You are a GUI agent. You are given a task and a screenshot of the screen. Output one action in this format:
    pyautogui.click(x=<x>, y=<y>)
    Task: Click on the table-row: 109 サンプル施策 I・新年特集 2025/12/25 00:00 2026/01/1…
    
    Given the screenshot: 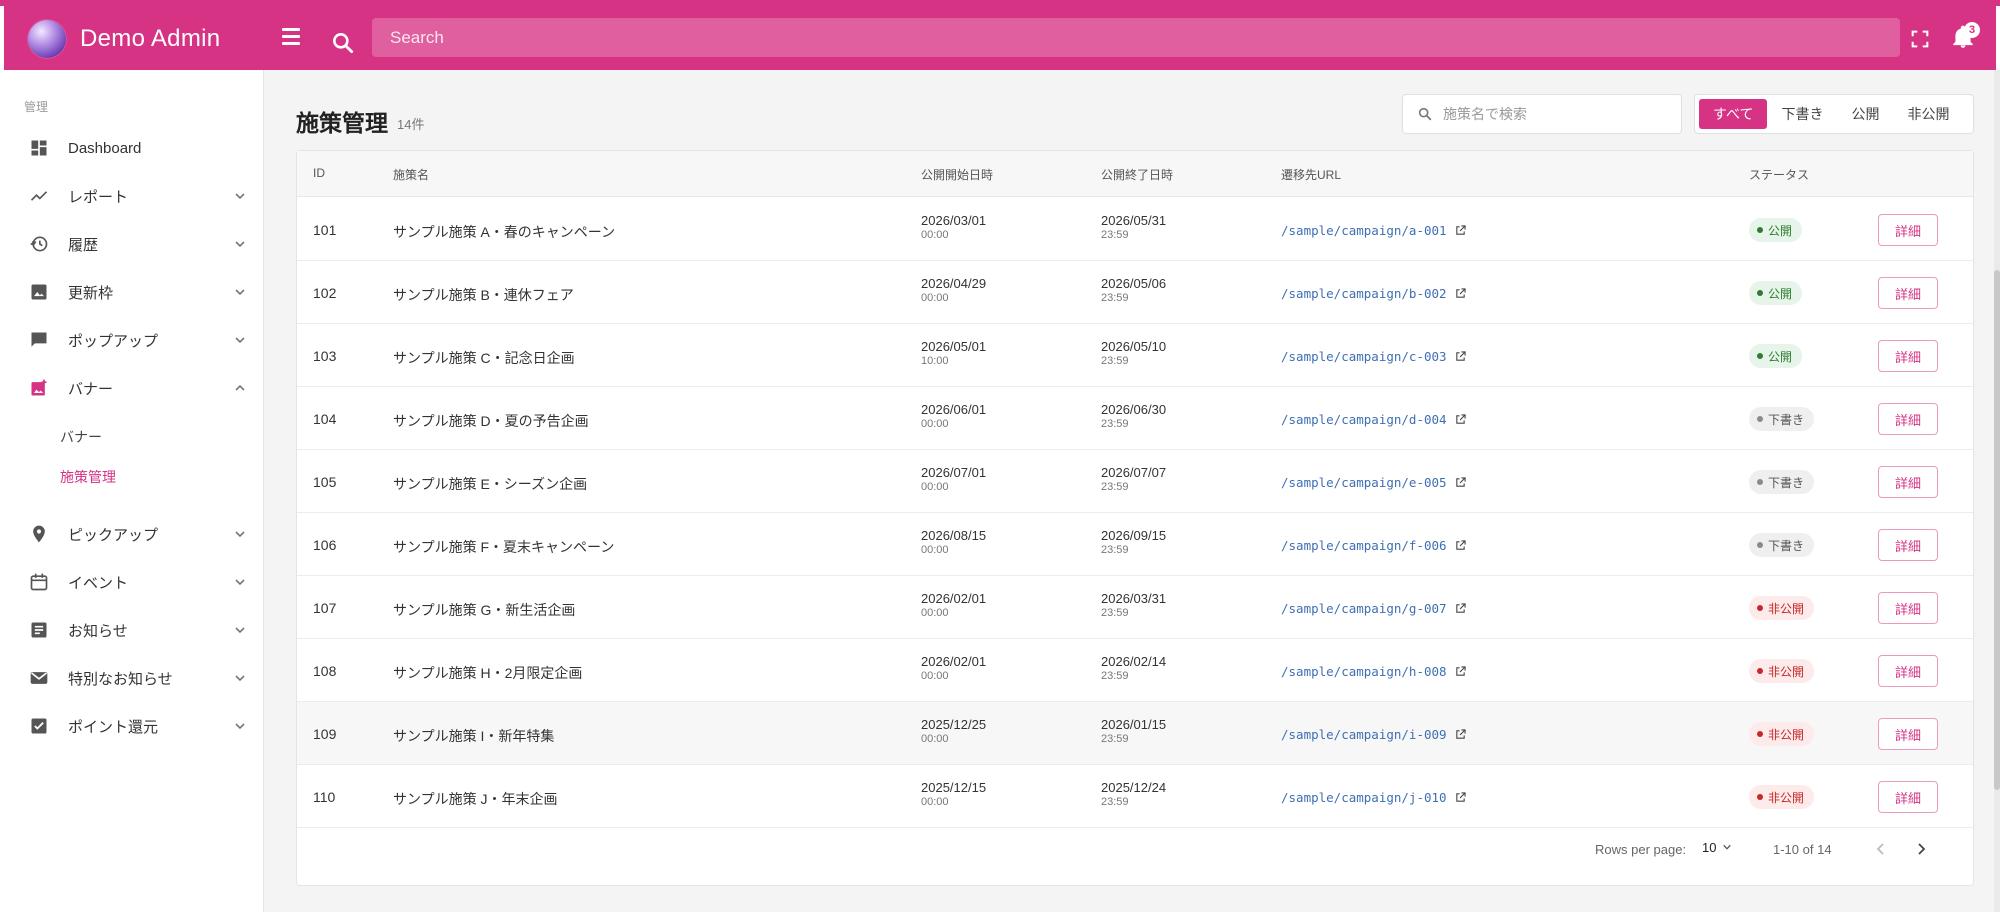 What is the action you would take?
    pyautogui.click(x=1135, y=733)
    